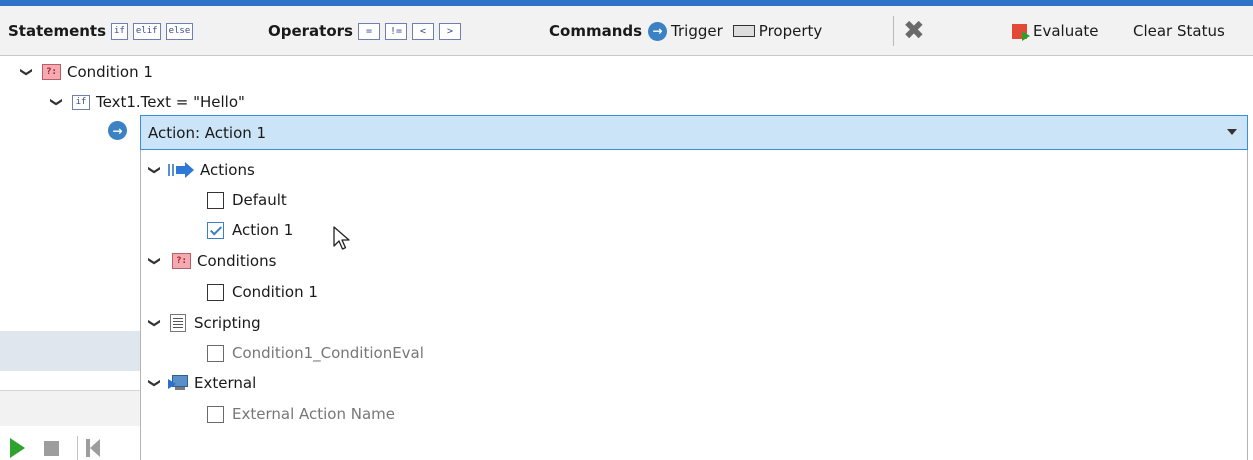 This screenshot has height=460, width=1253. Describe the element at coordinates (70, 408) in the screenshot. I see `background-panel` at that location.